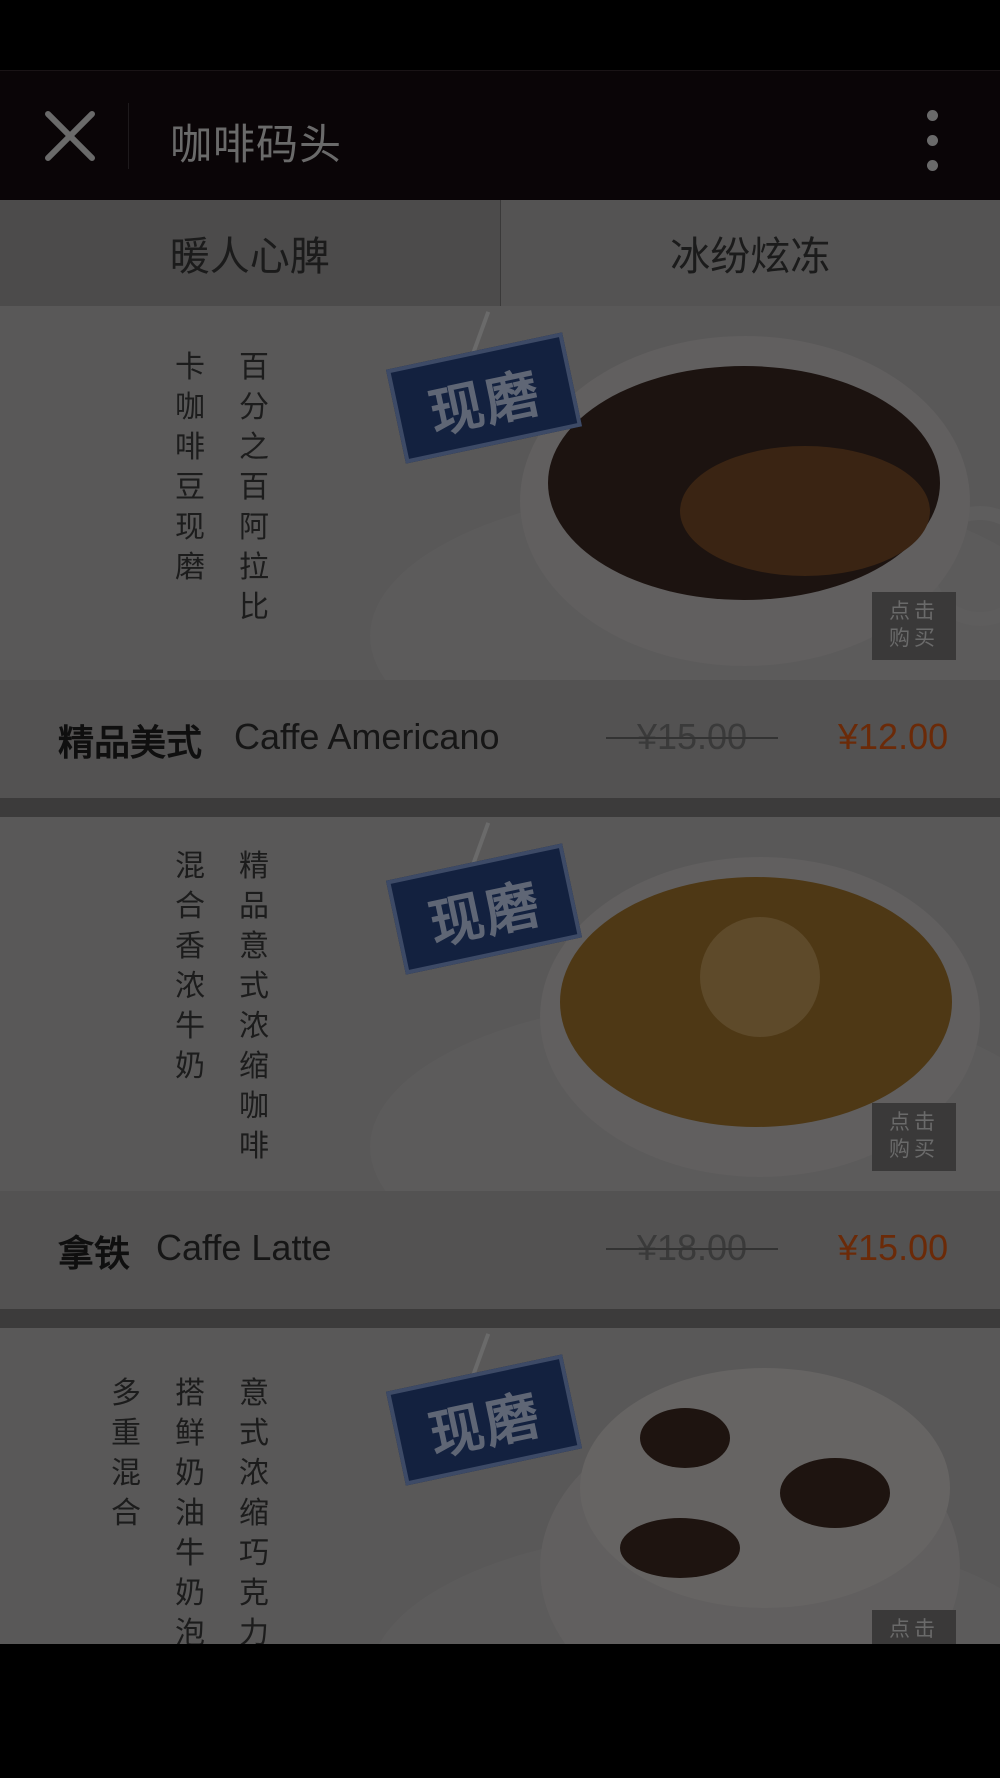 This screenshot has height=1778, width=1000. What do you see at coordinates (500, 135) in the screenshot?
I see `title-bar: 咖啡码头` at bounding box center [500, 135].